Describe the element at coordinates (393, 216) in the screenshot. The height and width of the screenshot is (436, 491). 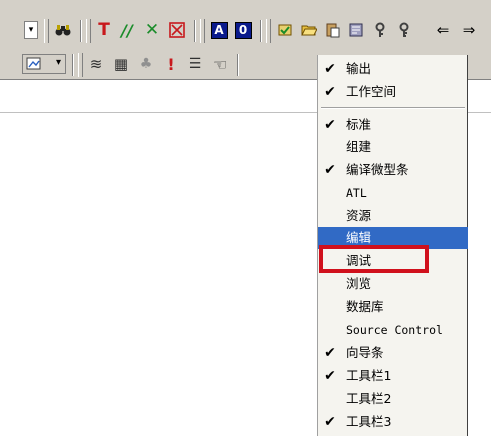
I see `menu-item-resource: 资源` at that location.